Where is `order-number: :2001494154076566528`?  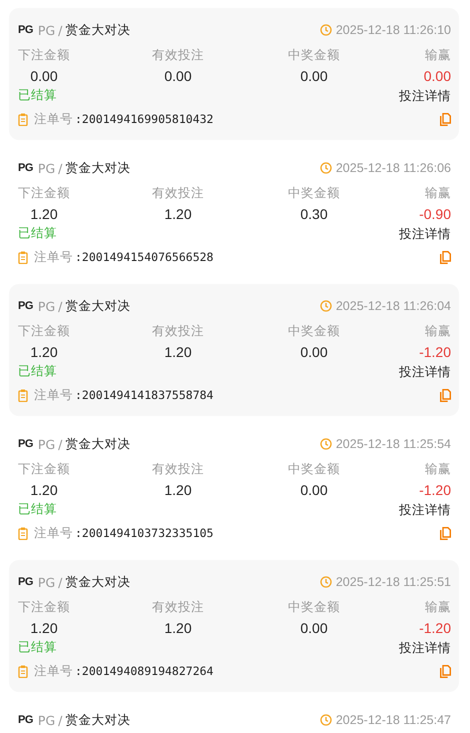
order-number: :2001494154076566528 is located at coordinates (144, 257).